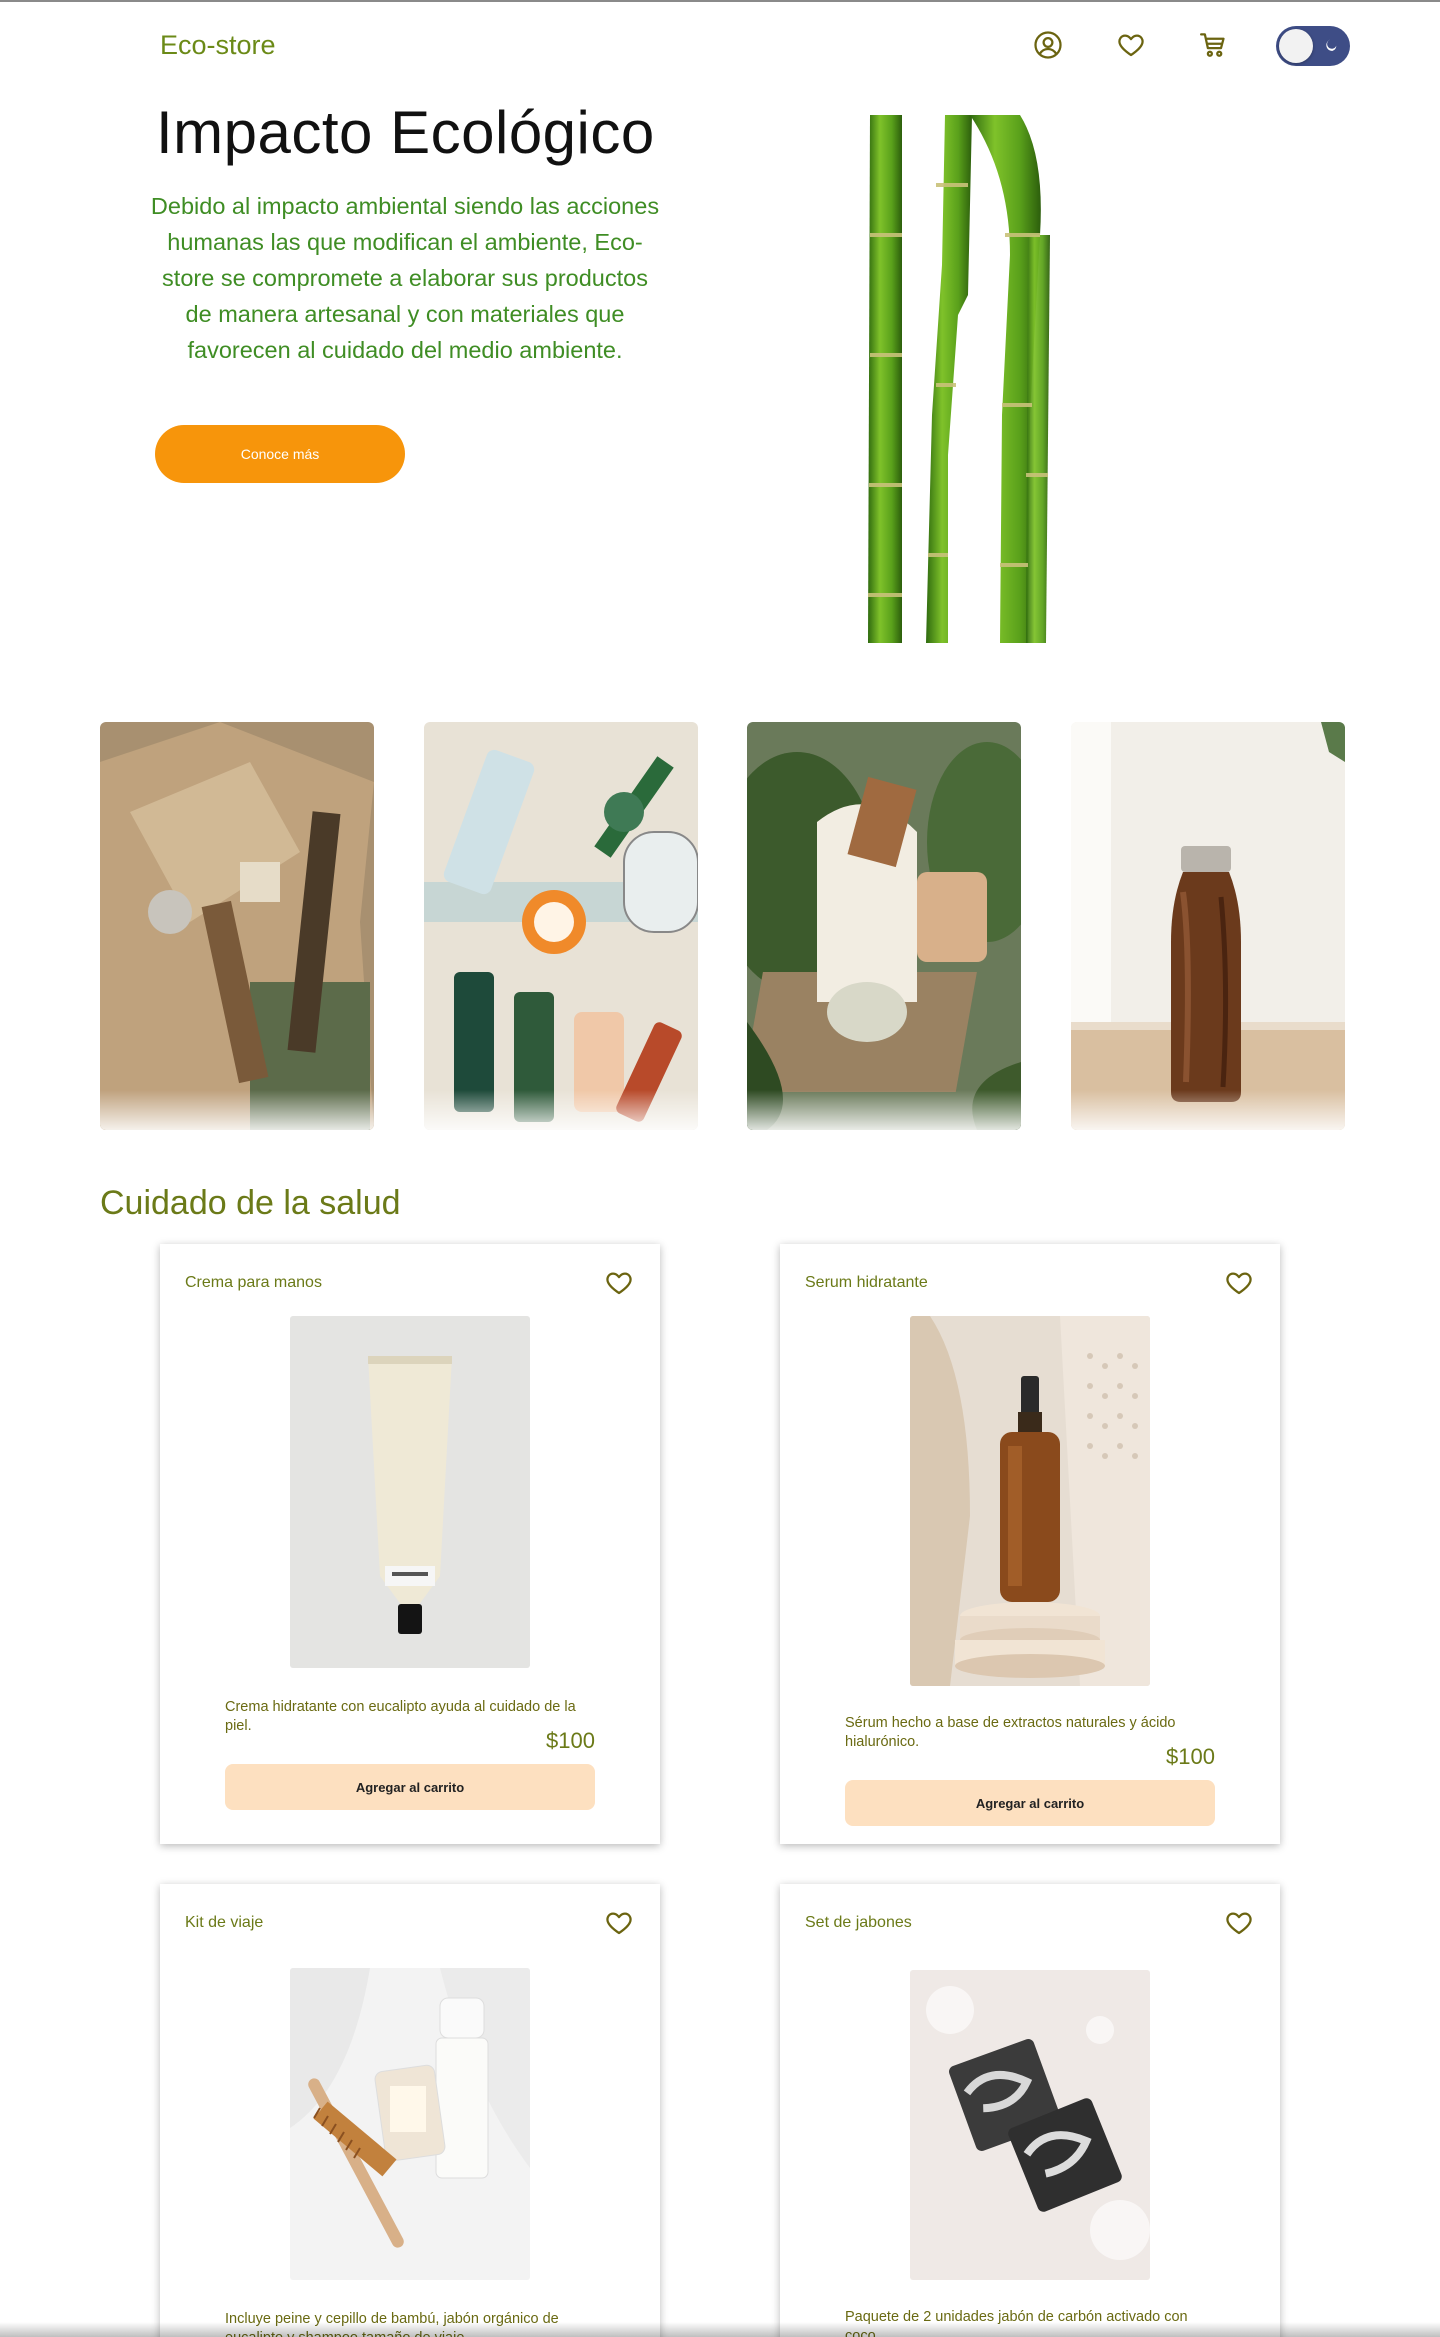  What do you see at coordinates (858, 1922) in the screenshot?
I see `product-name: Set de jabones` at bounding box center [858, 1922].